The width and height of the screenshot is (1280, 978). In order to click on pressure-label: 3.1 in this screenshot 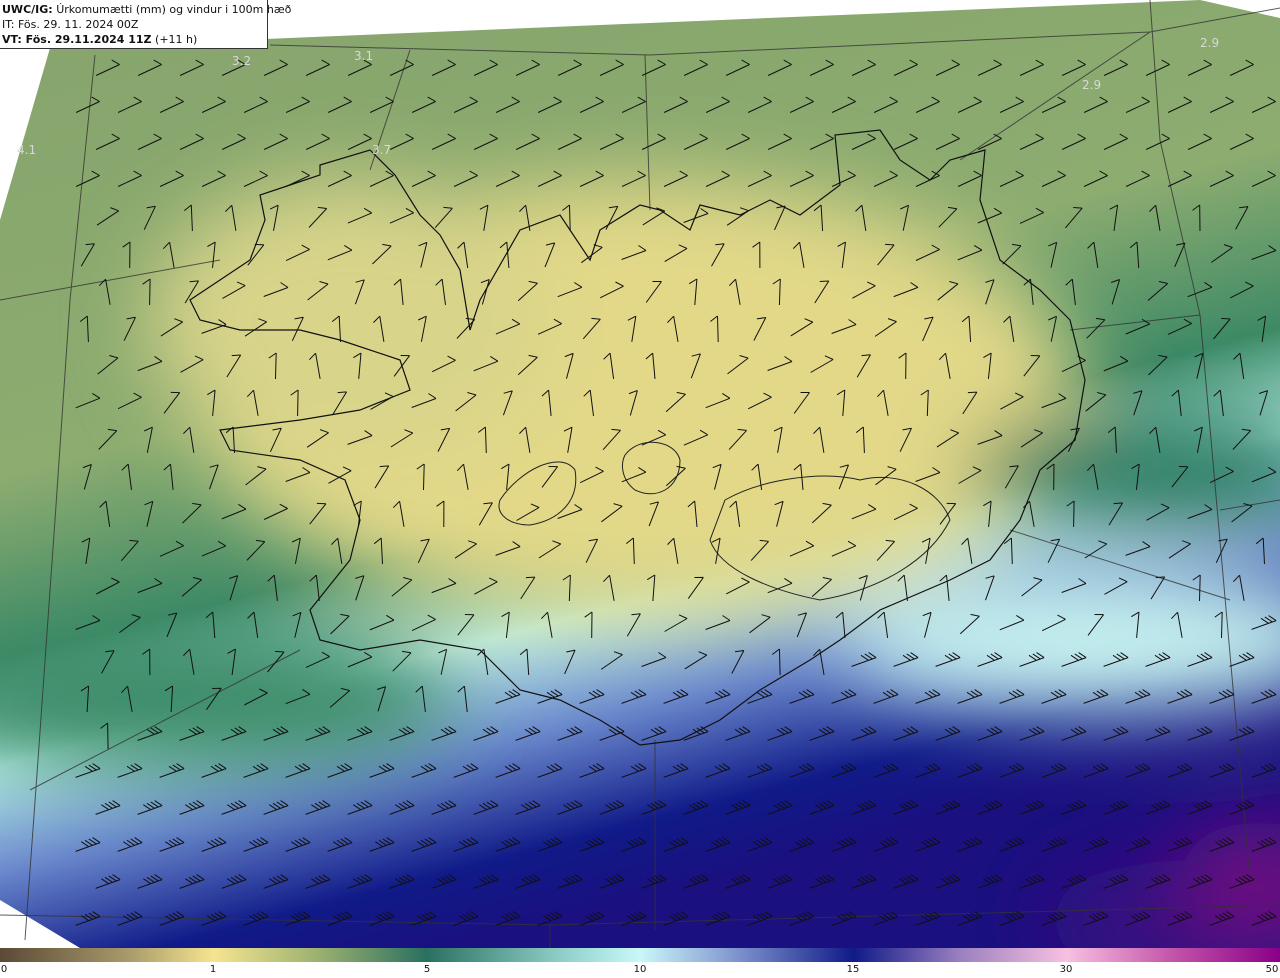, I will do `click(364, 56)`.